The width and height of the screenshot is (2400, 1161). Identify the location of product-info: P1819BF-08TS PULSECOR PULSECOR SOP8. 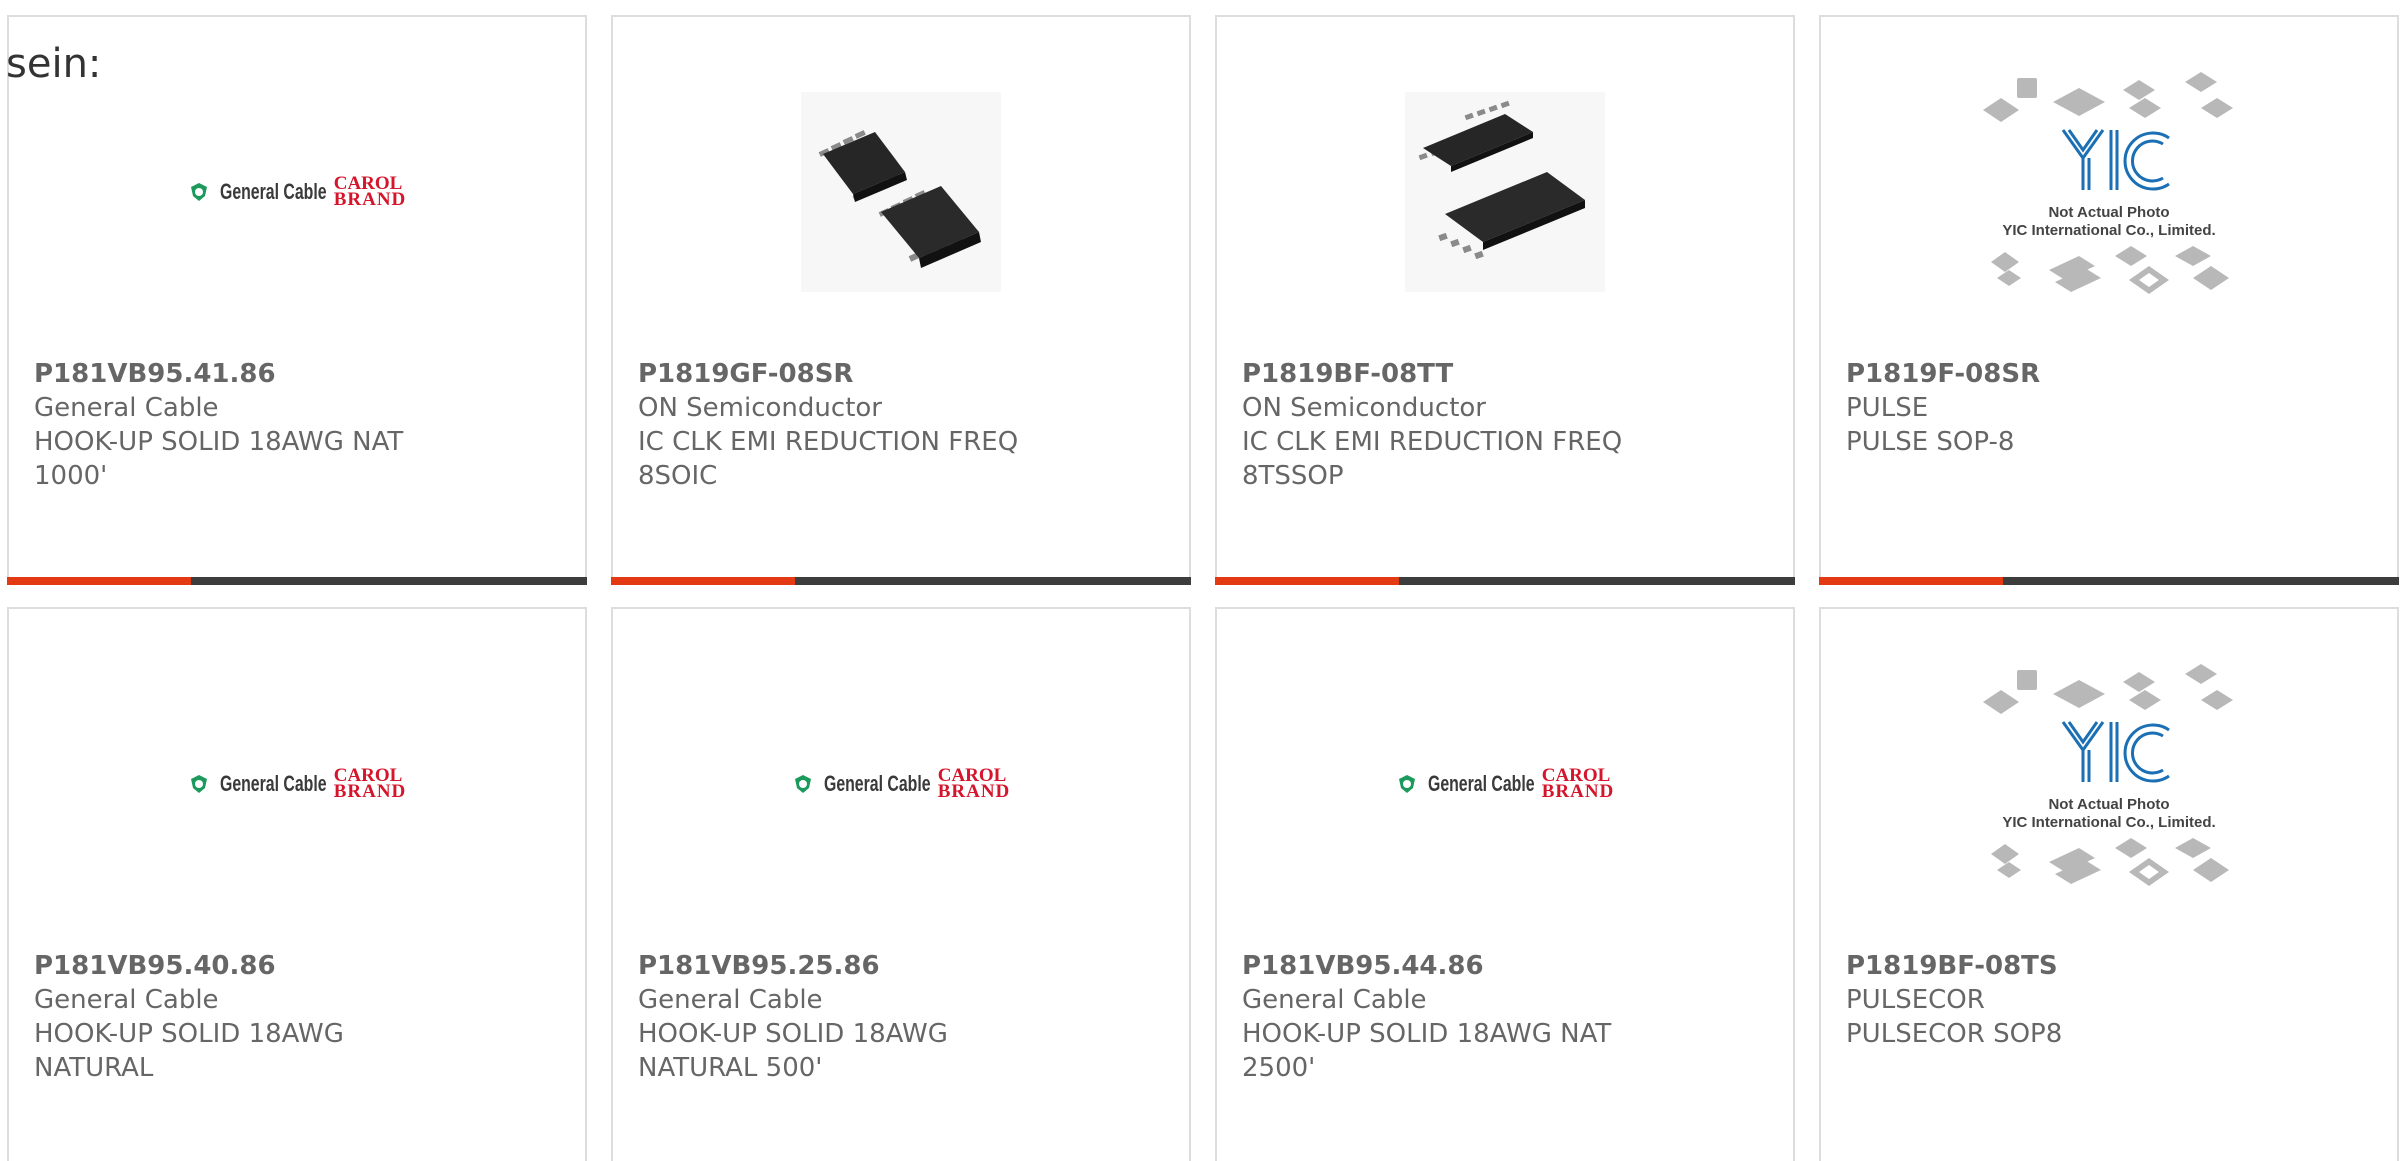
(2096, 1000).